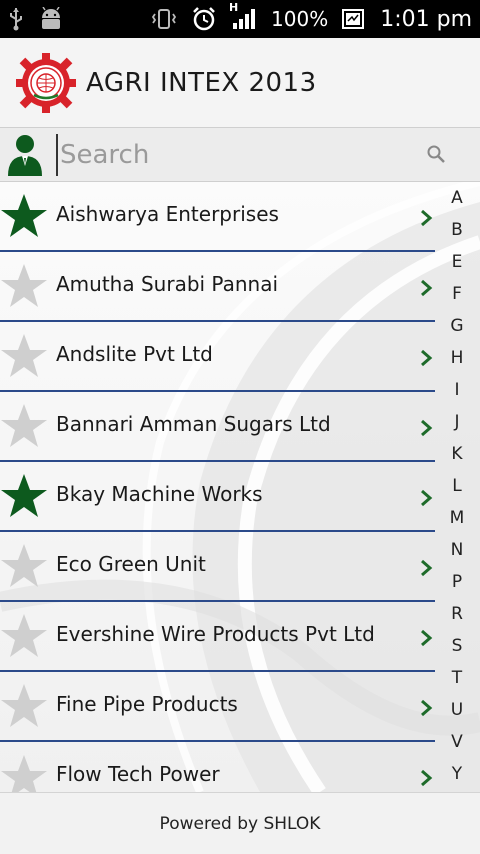  Describe the element at coordinates (215, 634) in the screenshot. I see `list-item-label: Evershine Wire Products Pvt Ltd` at that location.